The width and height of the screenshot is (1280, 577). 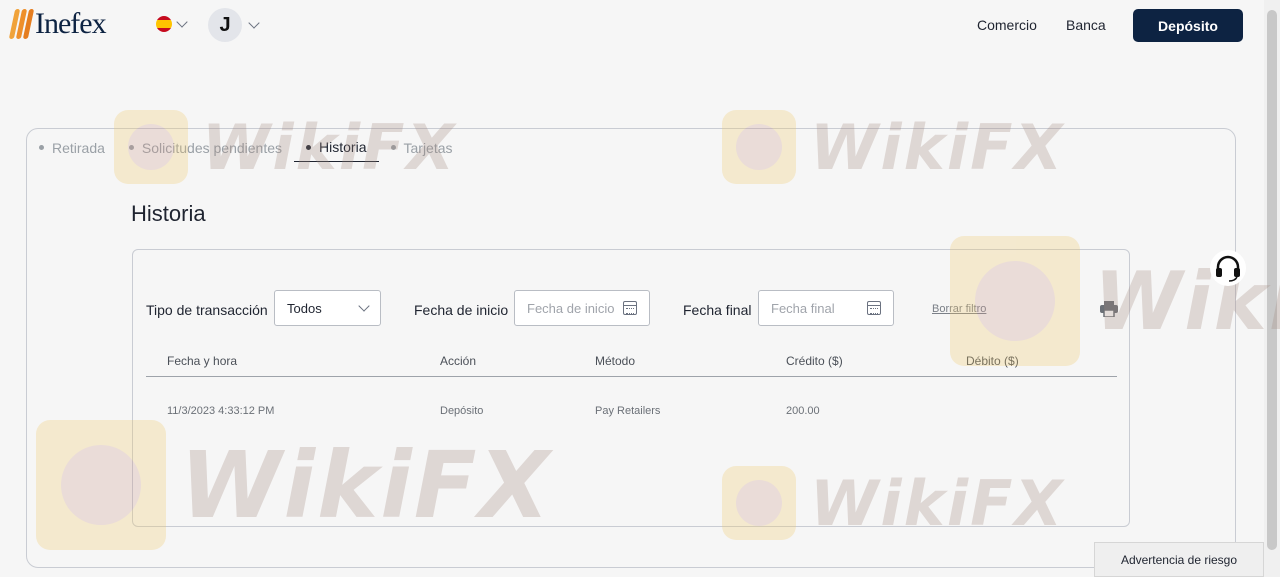 What do you see at coordinates (168, 213) in the screenshot?
I see `page-title: Historia` at bounding box center [168, 213].